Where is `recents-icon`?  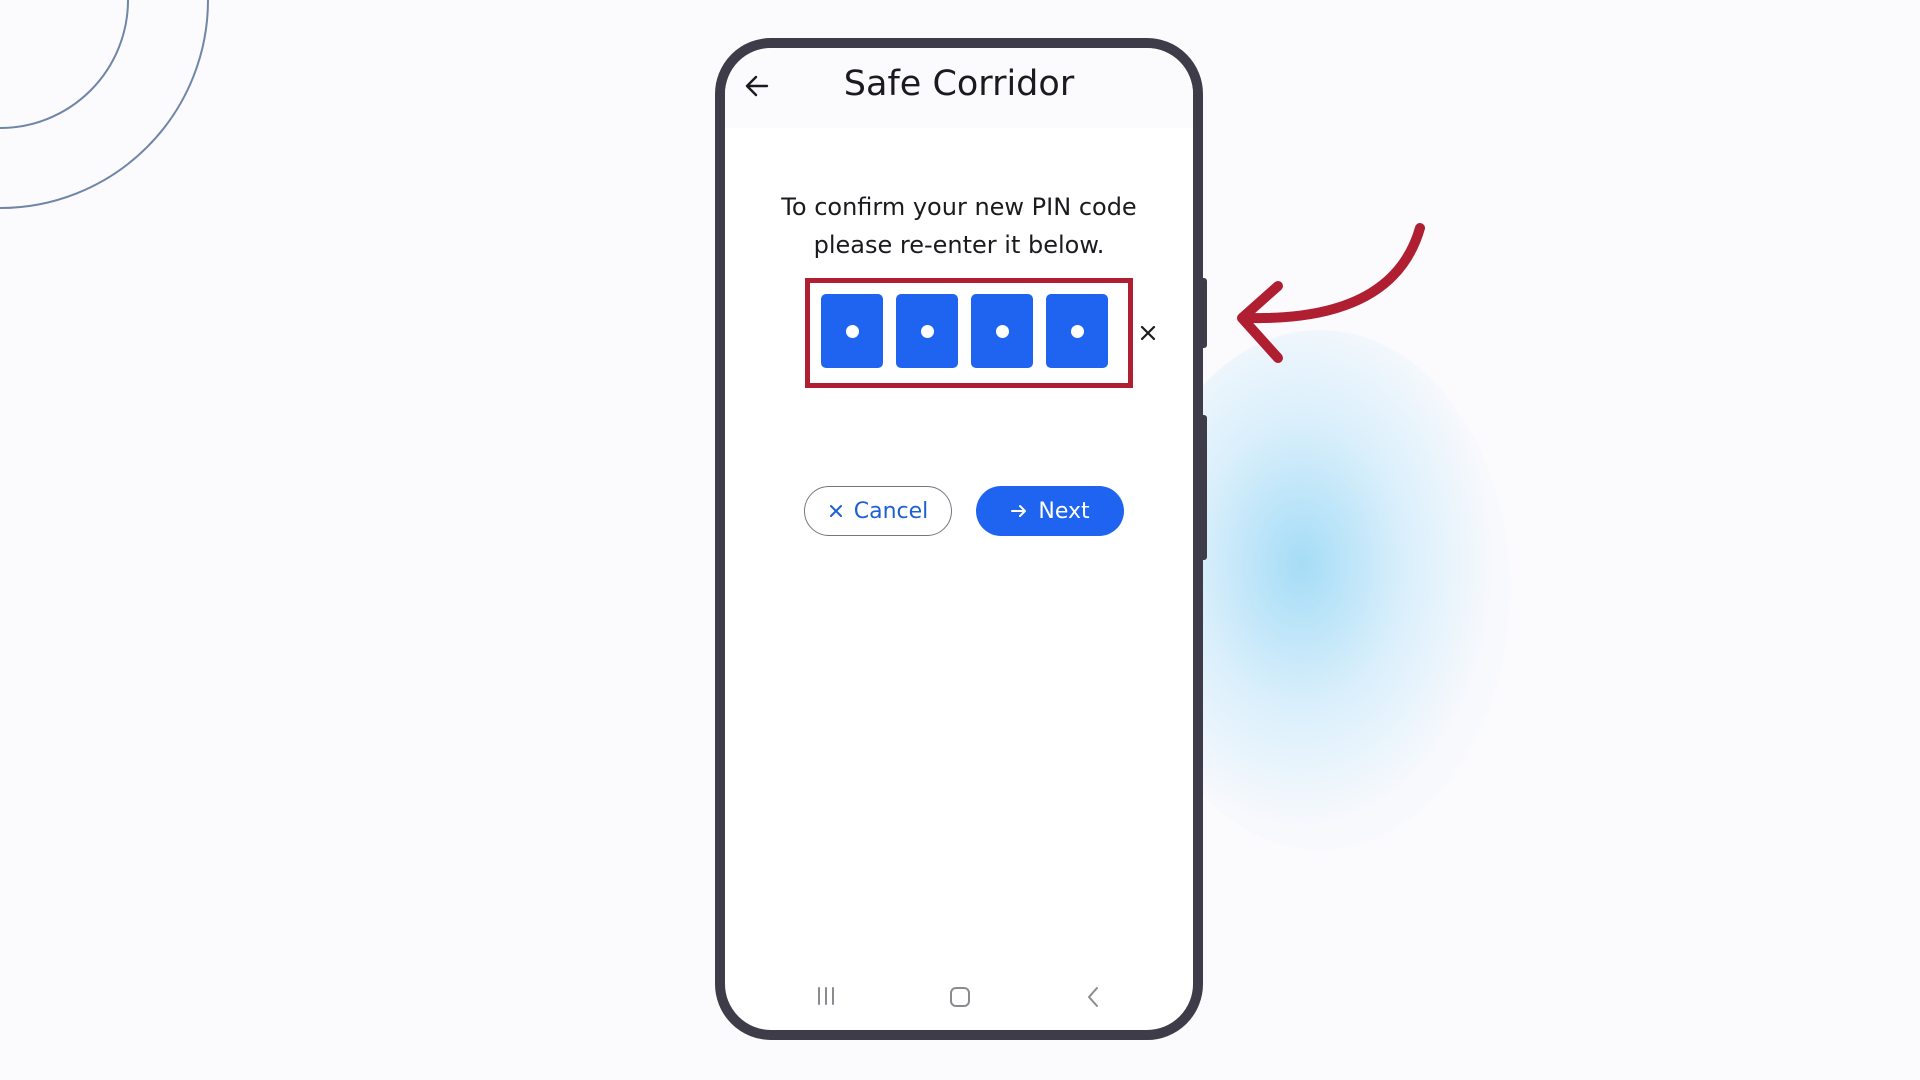
recents-icon is located at coordinates (826, 996).